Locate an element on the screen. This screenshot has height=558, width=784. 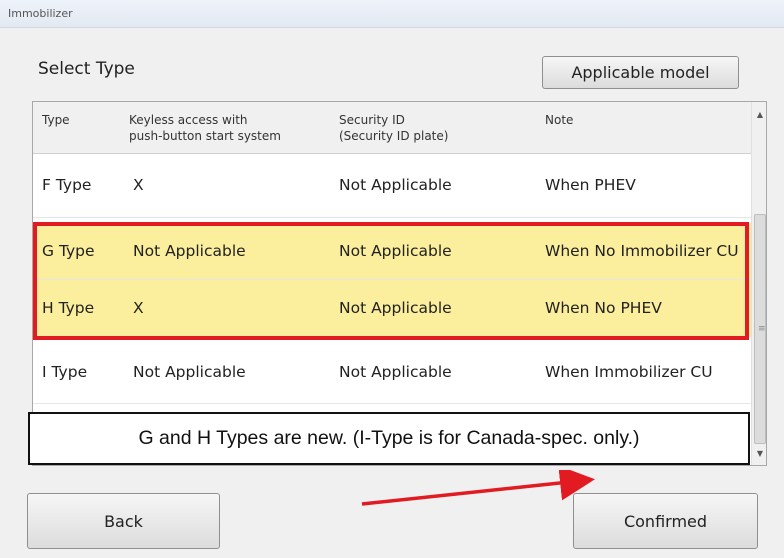
table-row: F Type X Not Applicable When PHEV is located at coordinates (392, 186).